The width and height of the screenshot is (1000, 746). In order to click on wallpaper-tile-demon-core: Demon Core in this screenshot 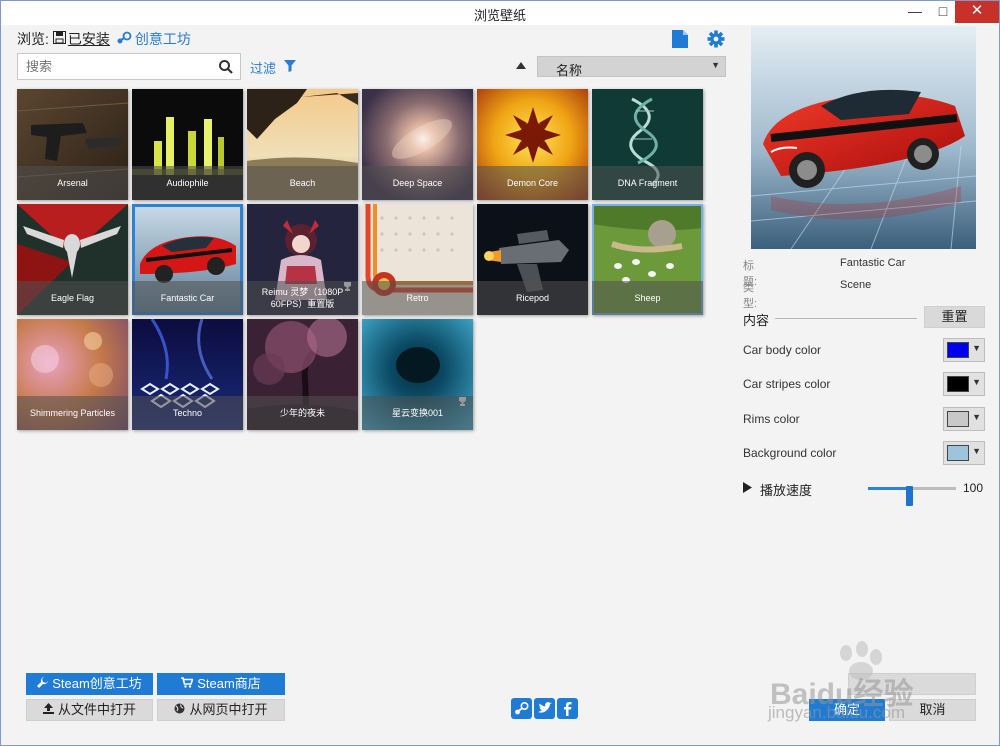, I will do `click(532, 144)`.